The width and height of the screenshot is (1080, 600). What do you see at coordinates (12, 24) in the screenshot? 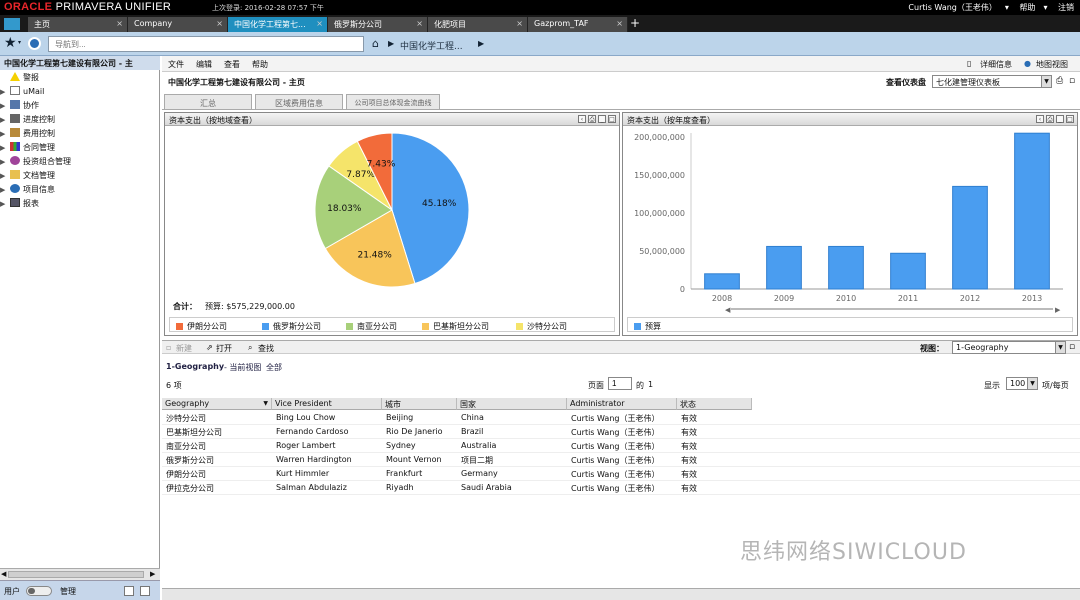
I see `bar-chart-icon` at bounding box center [12, 24].